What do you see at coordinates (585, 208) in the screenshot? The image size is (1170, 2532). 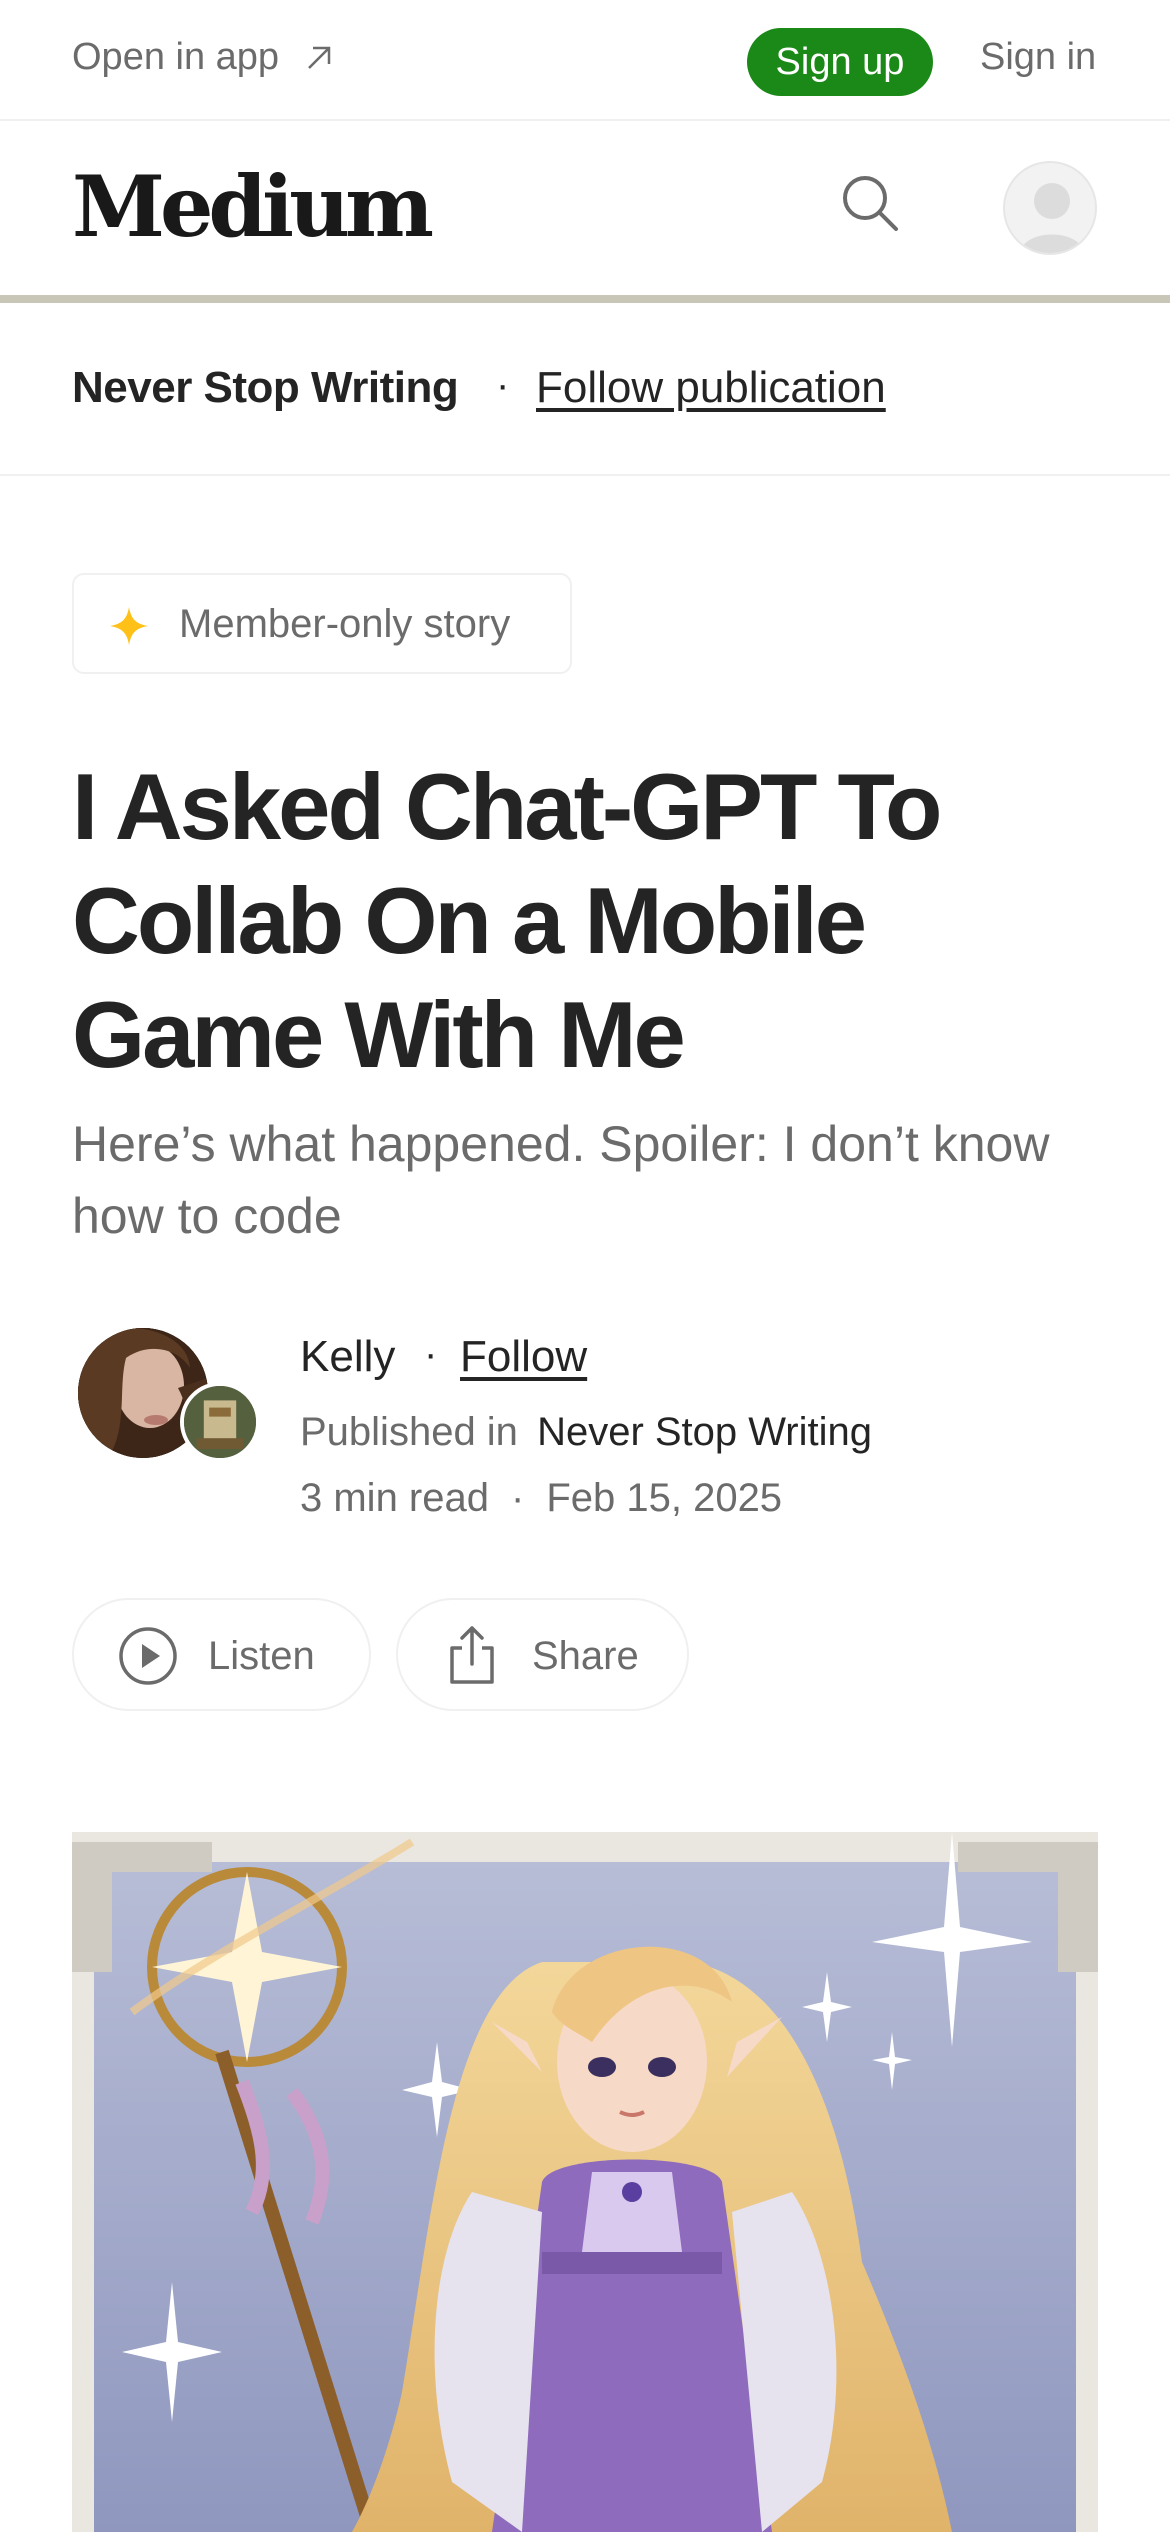 I see `site-header: Medium` at bounding box center [585, 208].